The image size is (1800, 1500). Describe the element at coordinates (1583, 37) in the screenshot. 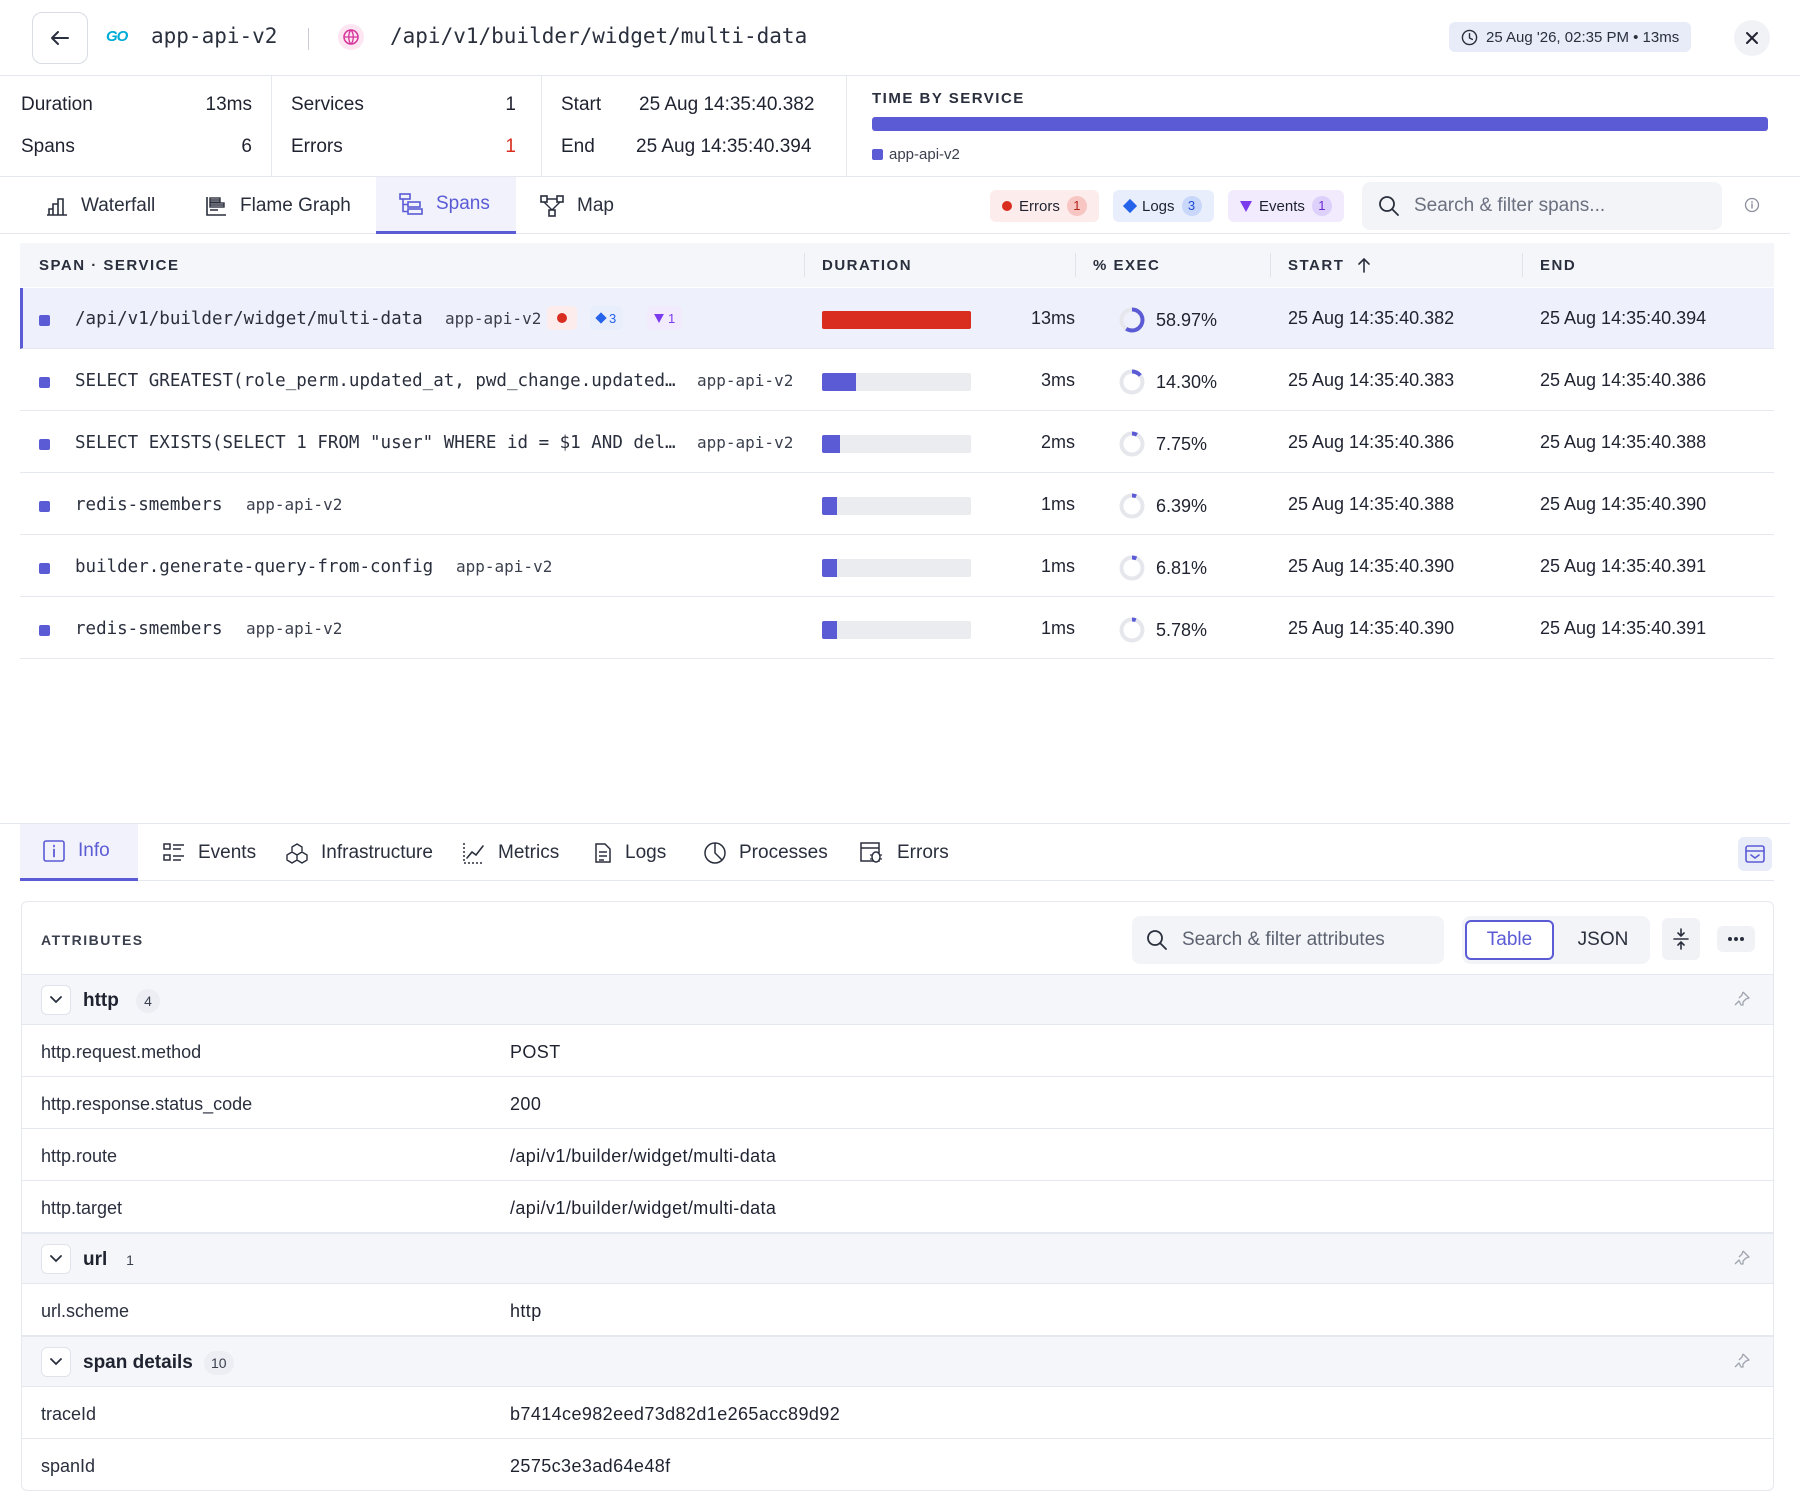

I see `trace-time-text: 25 Aug '26, 02:35 PM • 13ms` at that location.